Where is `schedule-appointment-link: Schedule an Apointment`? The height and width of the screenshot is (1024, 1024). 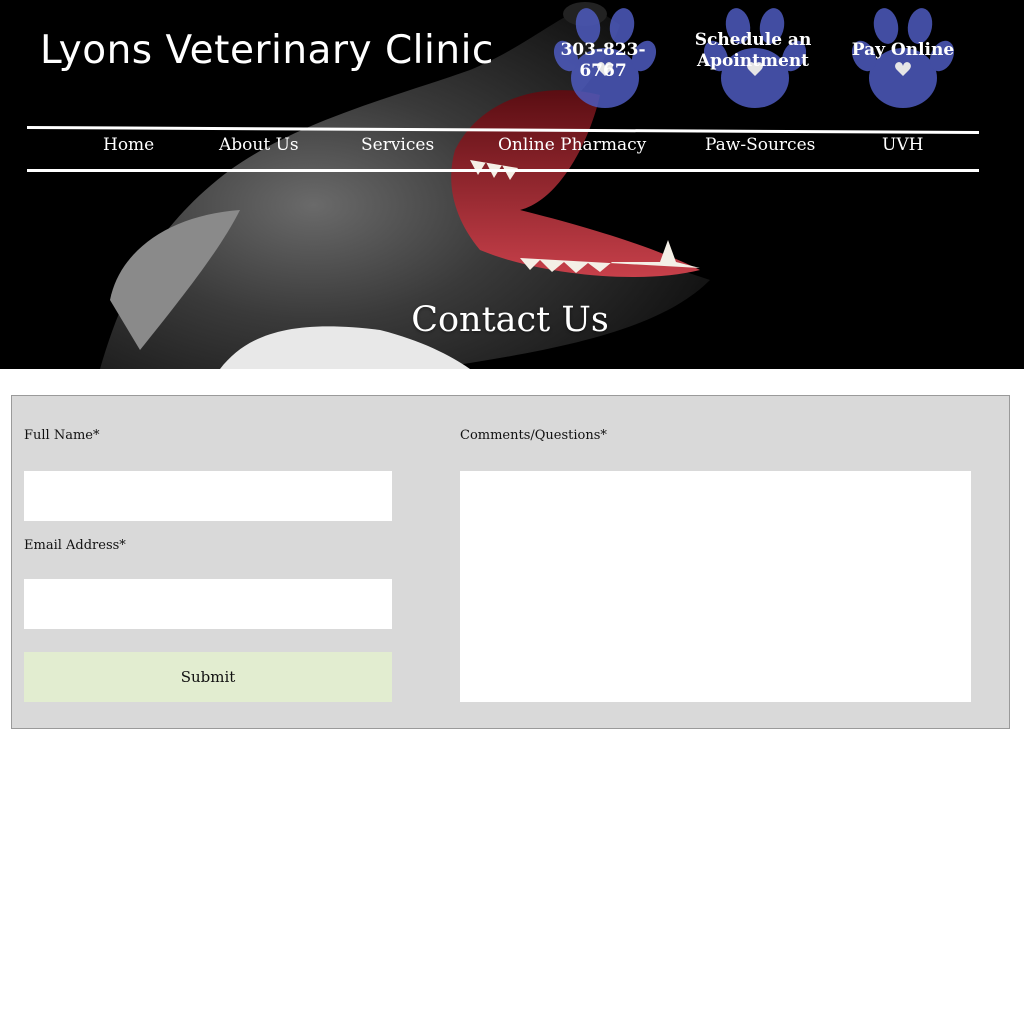 schedule-appointment-link: Schedule an Apointment is located at coordinates (753, 51).